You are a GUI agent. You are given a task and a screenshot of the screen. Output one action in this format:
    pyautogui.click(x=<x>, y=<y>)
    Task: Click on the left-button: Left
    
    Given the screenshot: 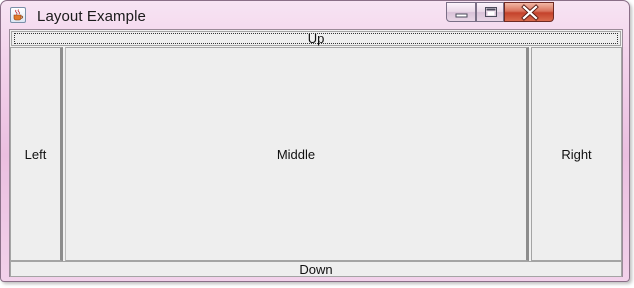 What is the action you would take?
    pyautogui.click(x=36, y=154)
    